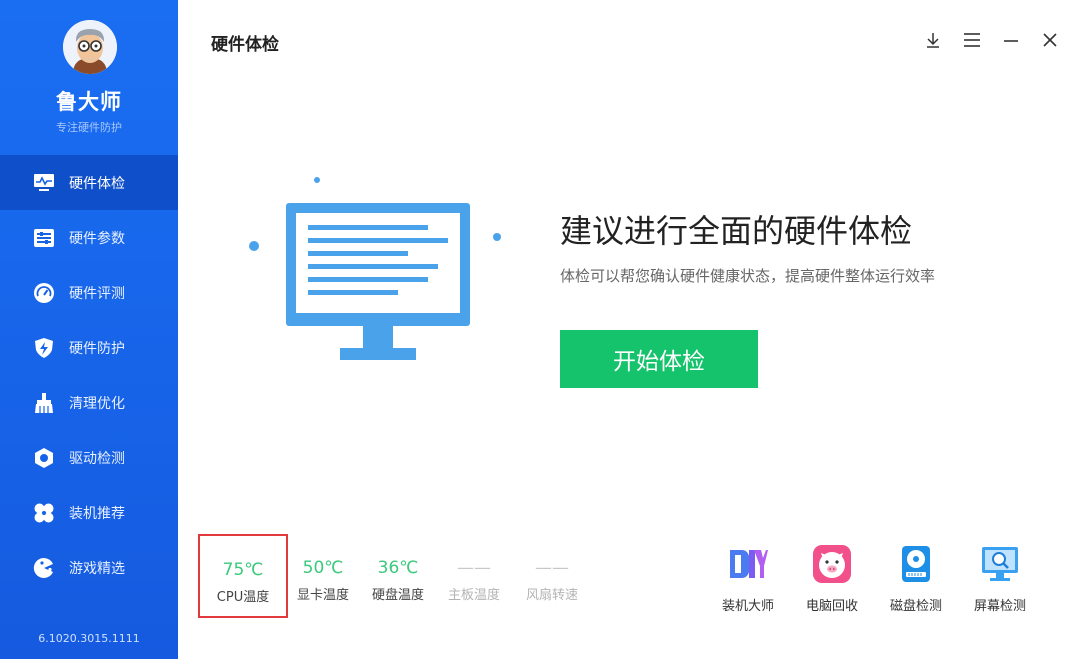 The width and height of the screenshot is (1080, 659). What do you see at coordinates (44, 183) in the screenshot?
I see `monitor-pulse-icon` at bounding box center [44, 183].